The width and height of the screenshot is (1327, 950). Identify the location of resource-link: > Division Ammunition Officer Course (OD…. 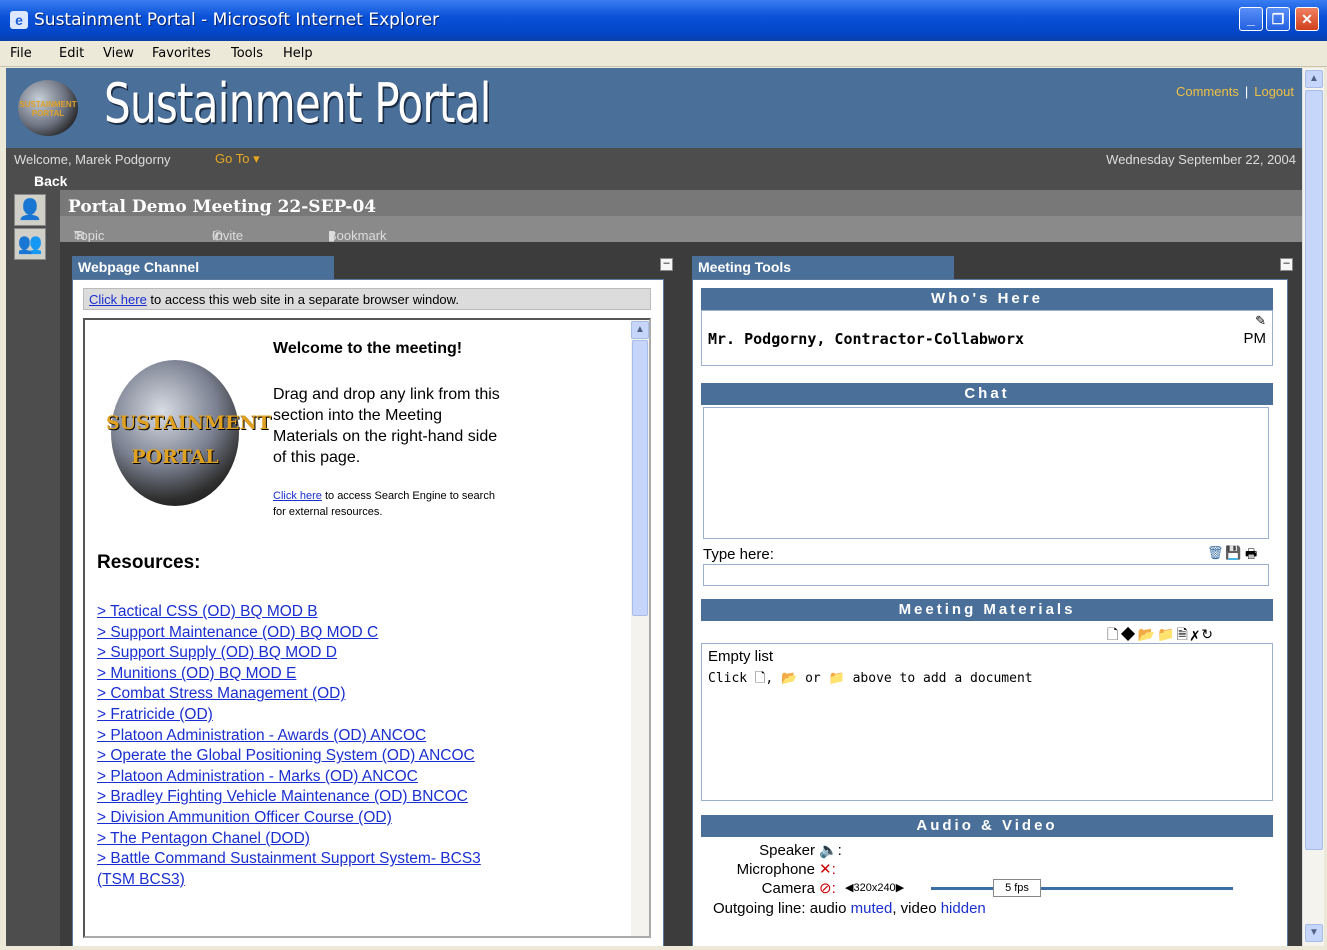
(297, 818).